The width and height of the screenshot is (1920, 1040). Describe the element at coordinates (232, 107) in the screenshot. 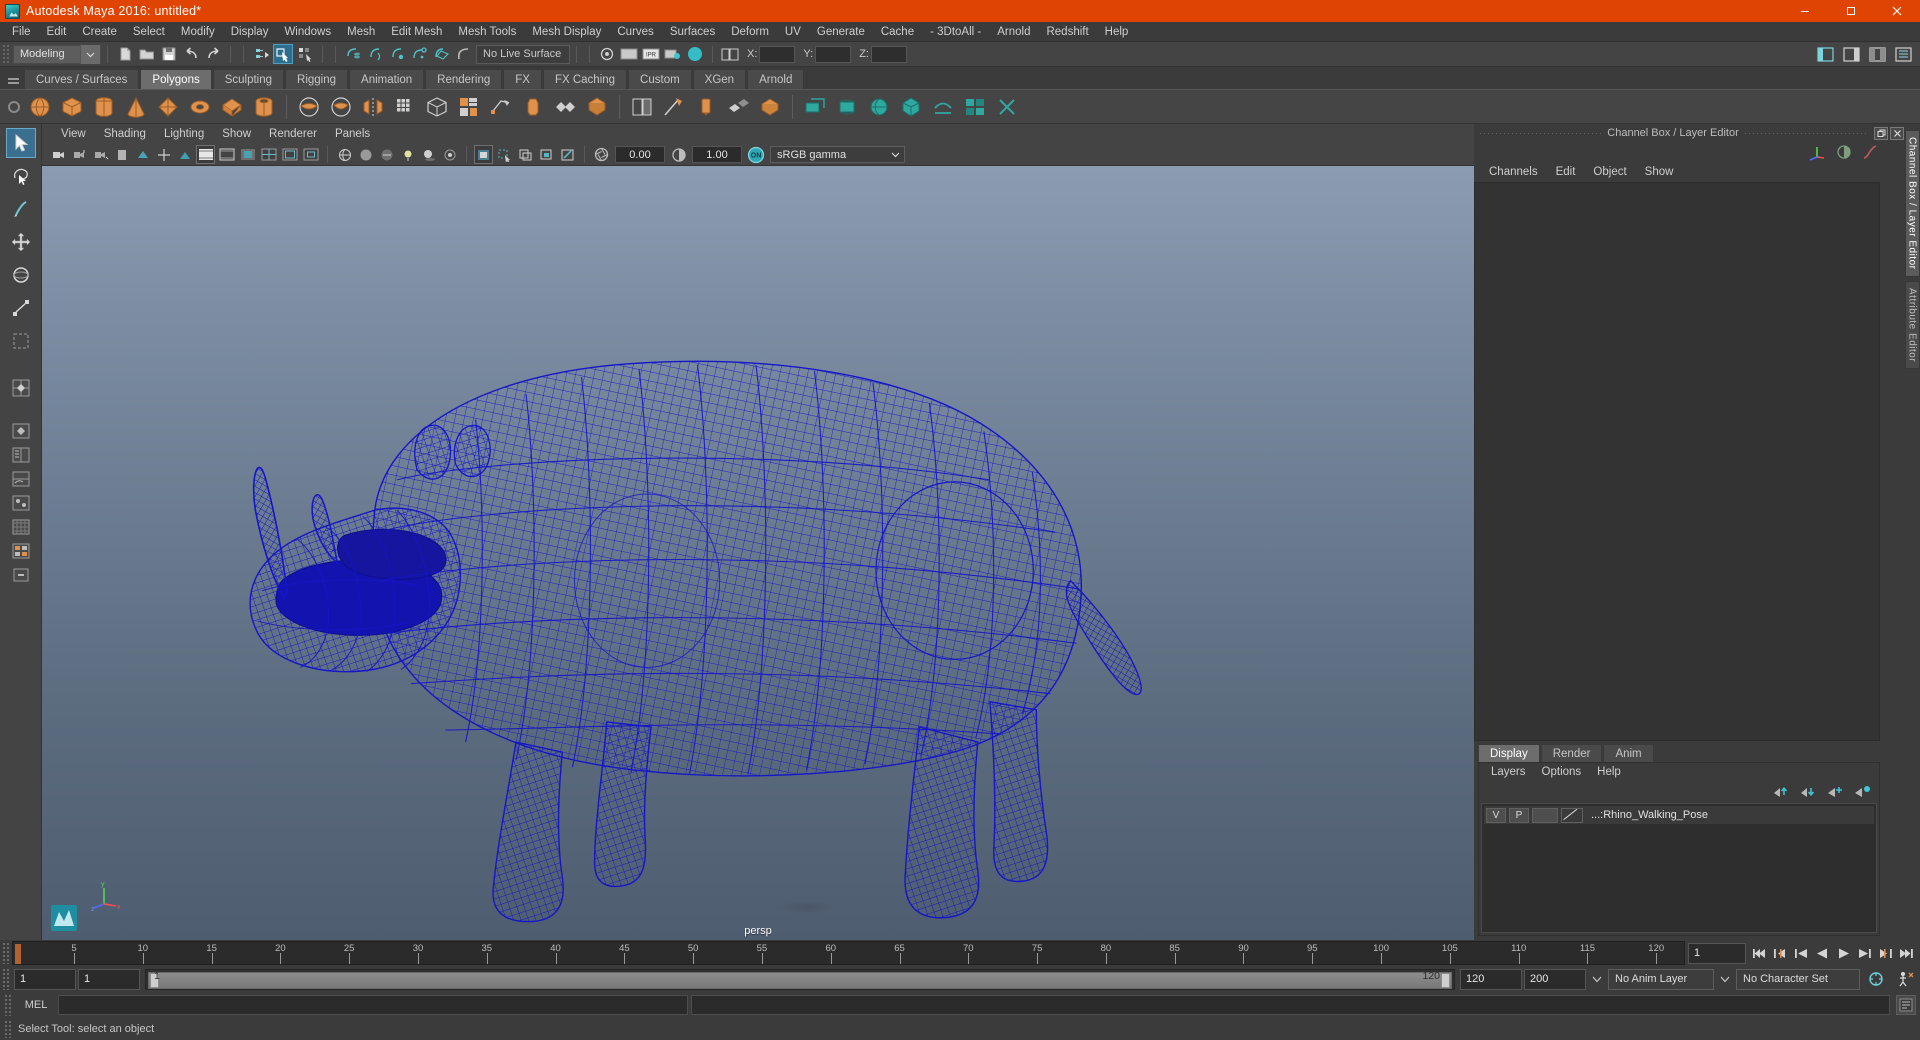

I see `poly-prism-icon` at that location.